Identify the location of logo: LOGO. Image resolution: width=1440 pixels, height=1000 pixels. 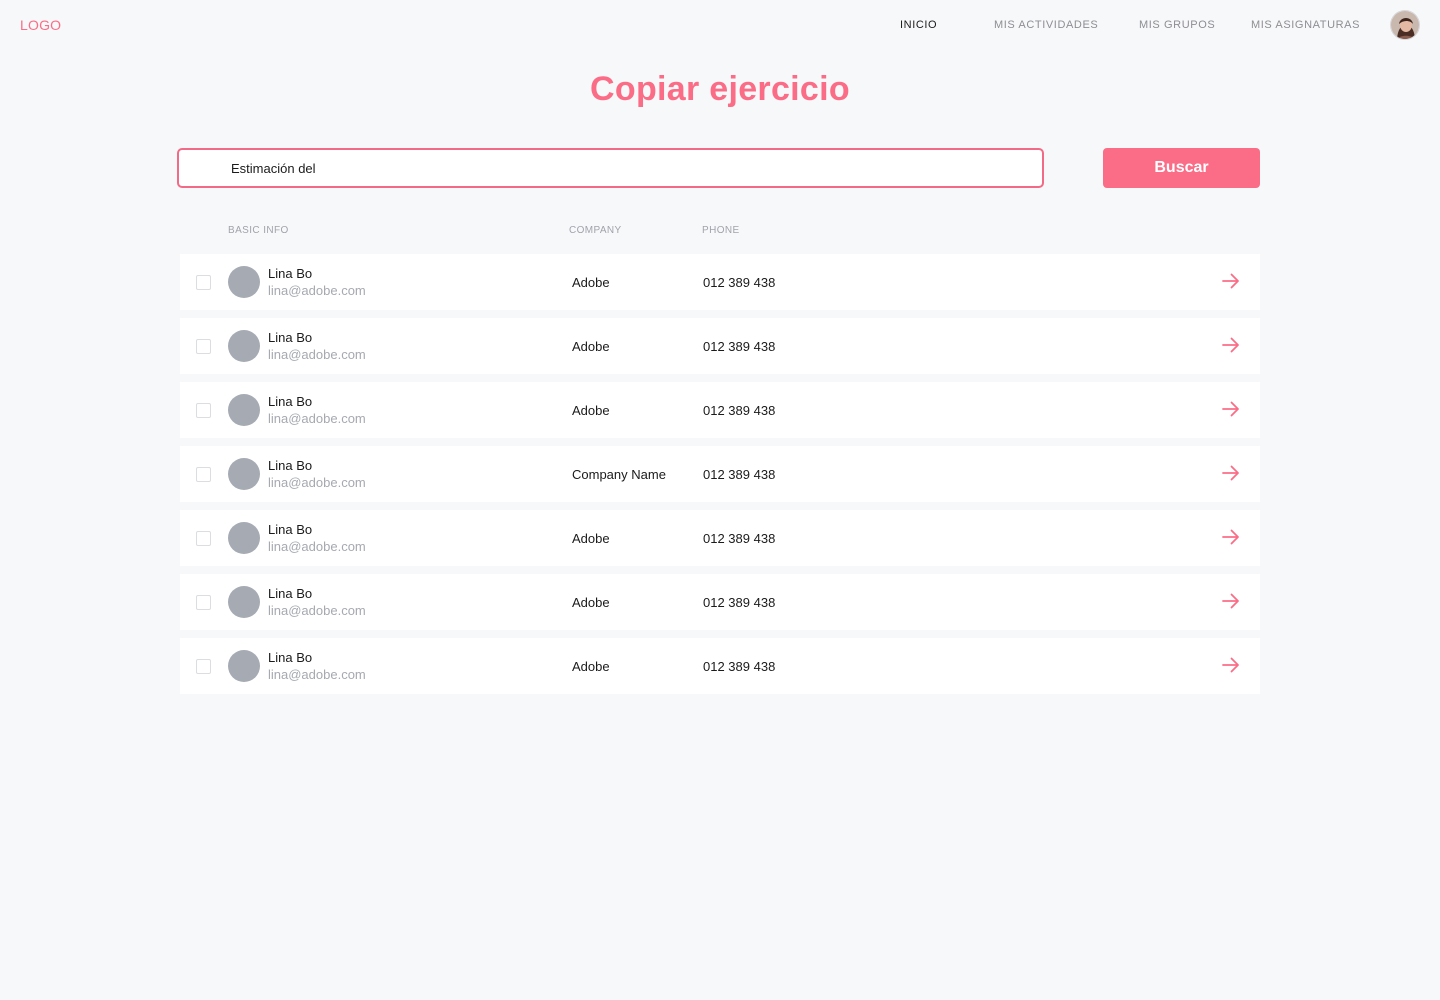
(40, 25).